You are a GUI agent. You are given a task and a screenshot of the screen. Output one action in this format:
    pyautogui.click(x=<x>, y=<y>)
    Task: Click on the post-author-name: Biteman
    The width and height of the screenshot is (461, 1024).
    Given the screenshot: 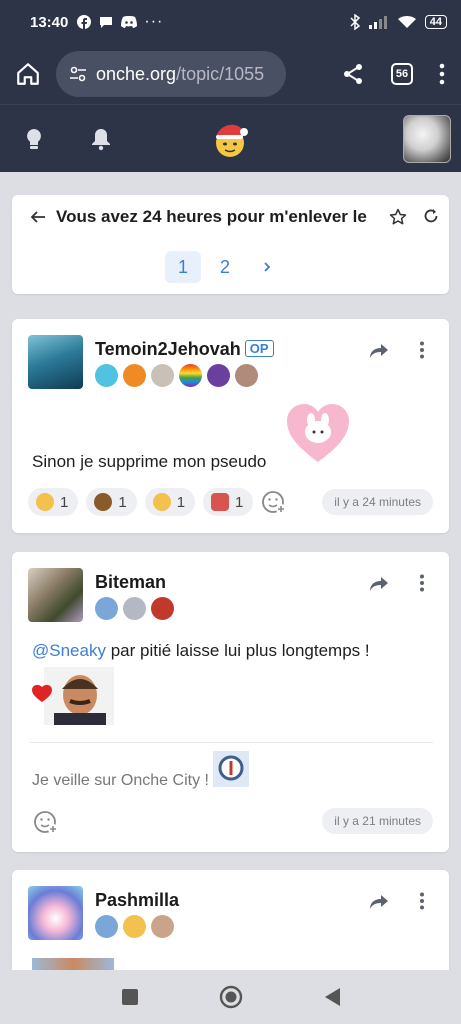 What is the action you would take?
    pyautogui.click(x=130, y=582)
    